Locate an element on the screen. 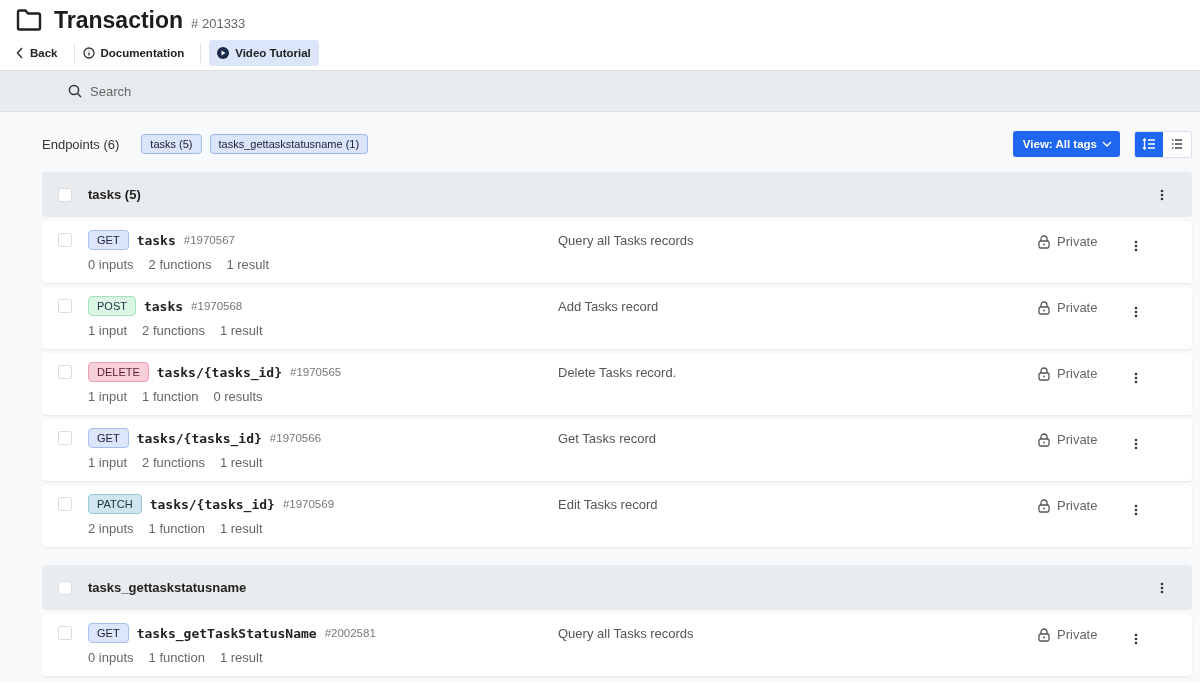  nav-button: Documentation is located at coordinates (137, 53).